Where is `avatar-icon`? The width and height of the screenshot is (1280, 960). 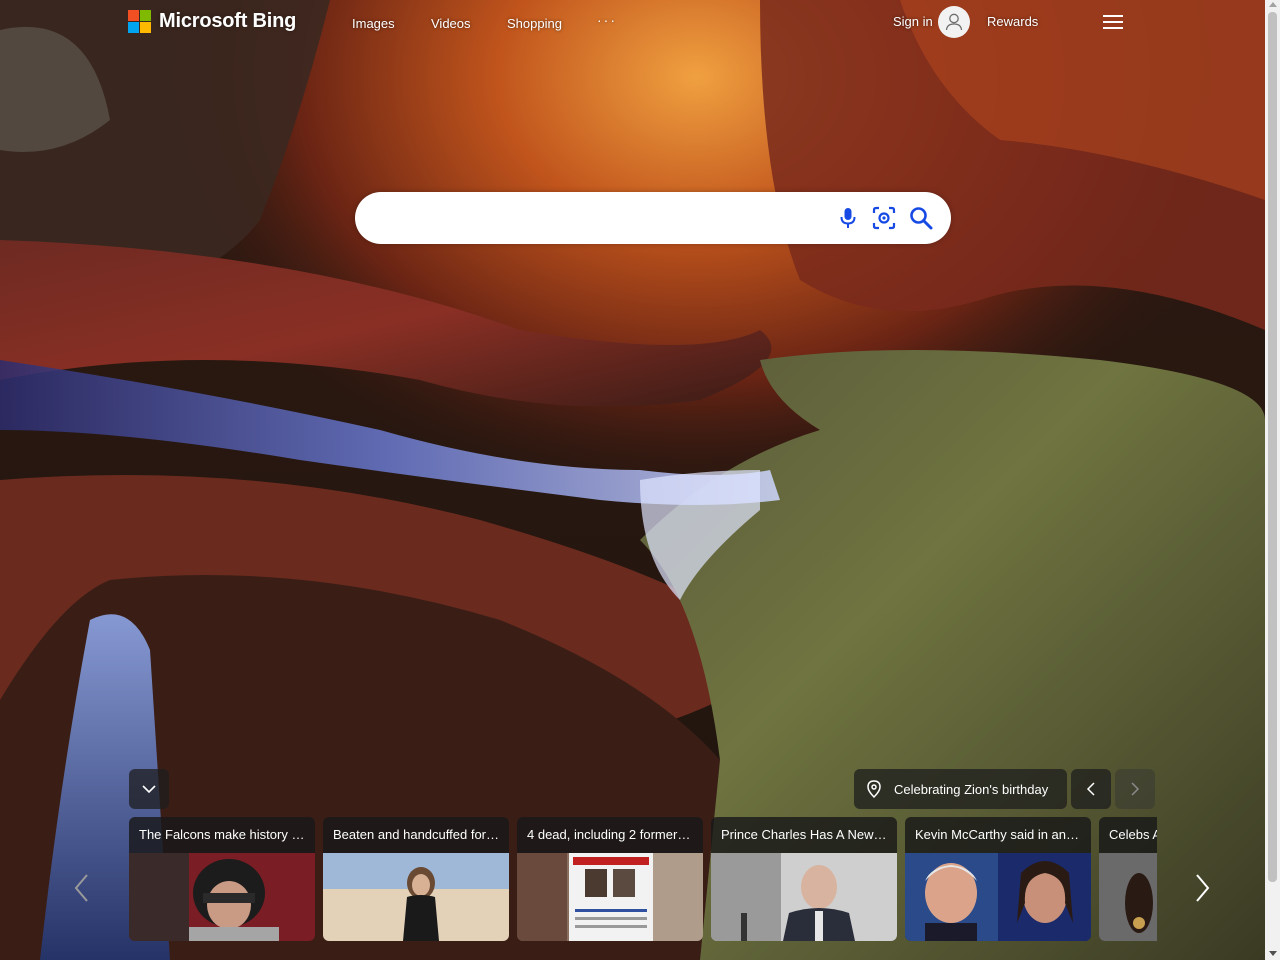
avatar-icon is located at coordinates (954, 22).